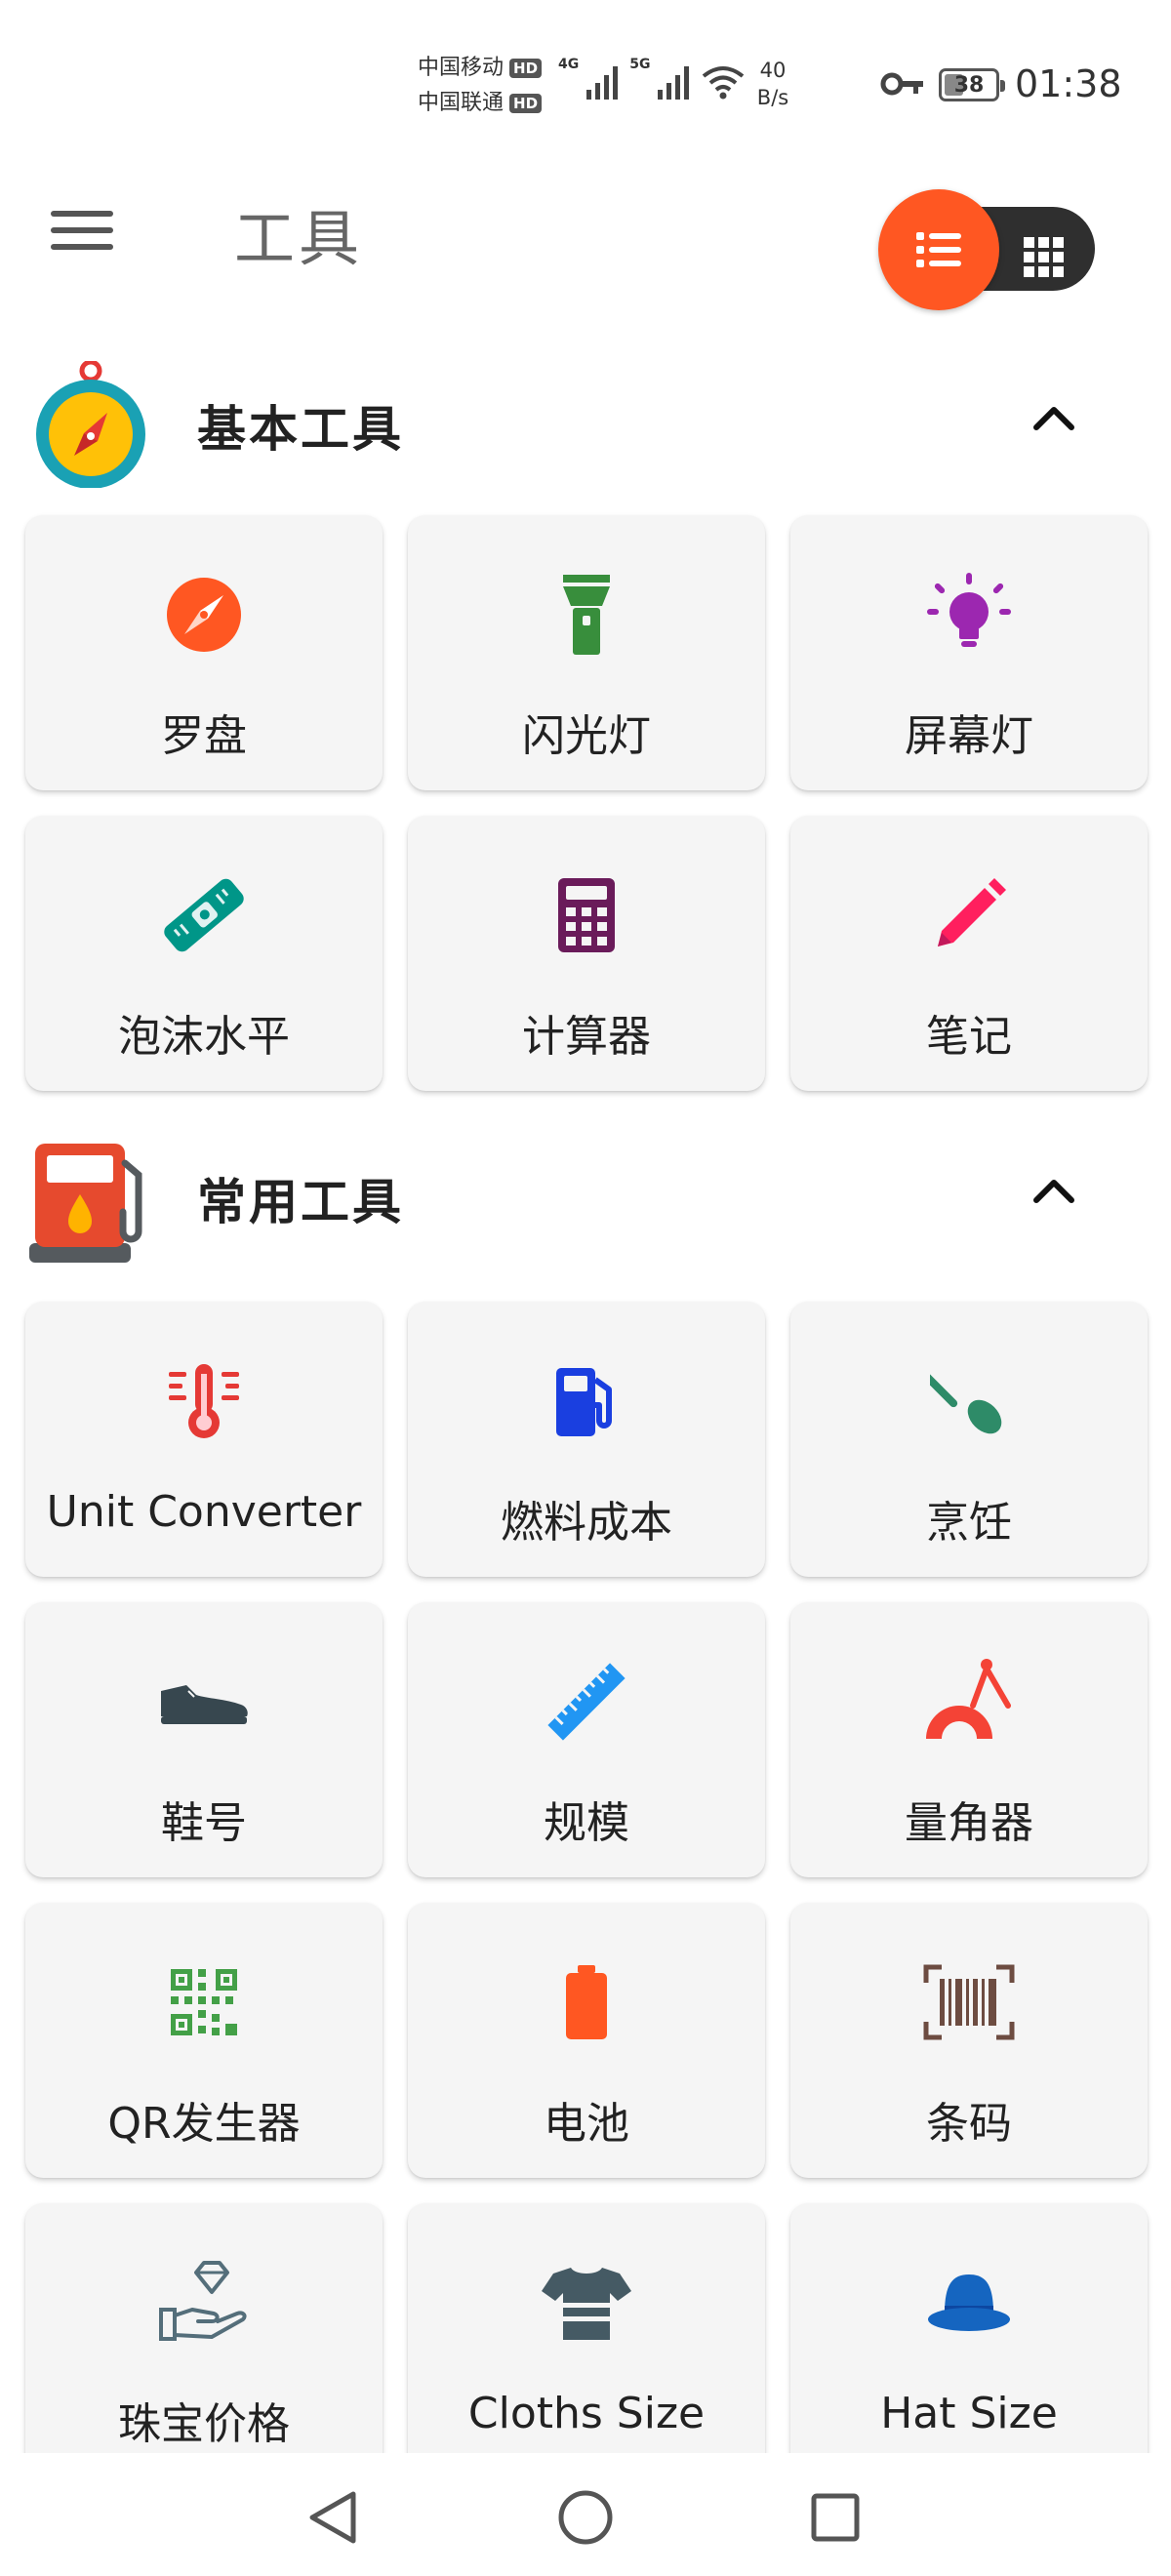  Describe the element at coordinates (969, 2002) in the screenshot. I see `barcode-icon` at that location.